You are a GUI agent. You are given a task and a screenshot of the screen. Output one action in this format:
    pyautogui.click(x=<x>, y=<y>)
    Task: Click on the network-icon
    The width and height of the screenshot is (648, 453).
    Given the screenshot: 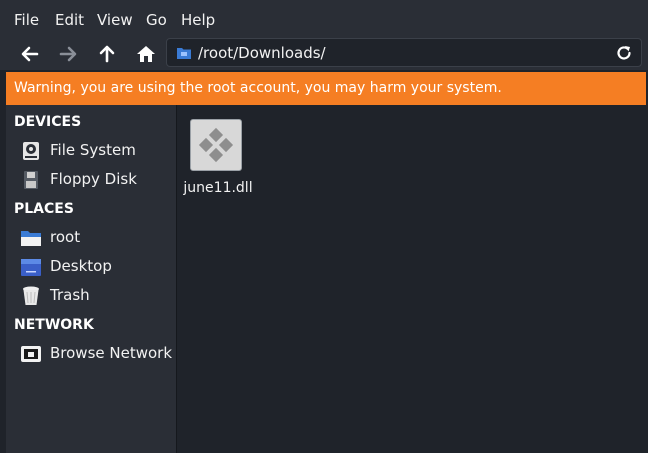 What is the action you would take?
    pyautogui.click(x=31, y=354)
    